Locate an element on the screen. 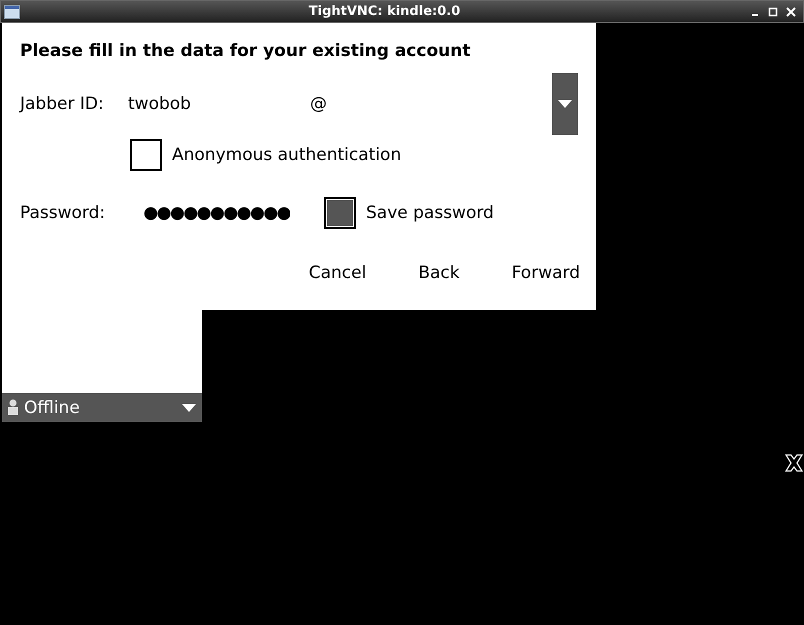  dialog-button: Cancel is located at coordinates (337, 273).